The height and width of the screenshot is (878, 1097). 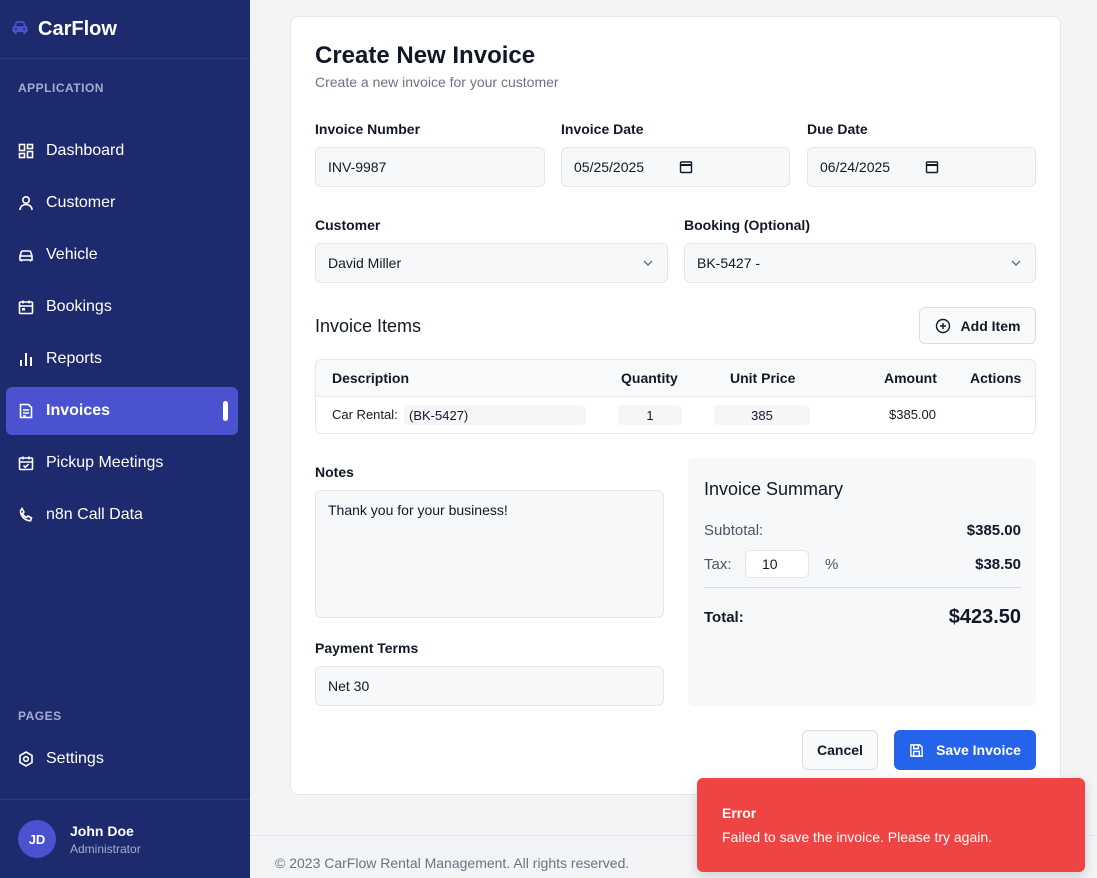 I want to click on add-item-button: Add Item, so click(x=977, y=325).